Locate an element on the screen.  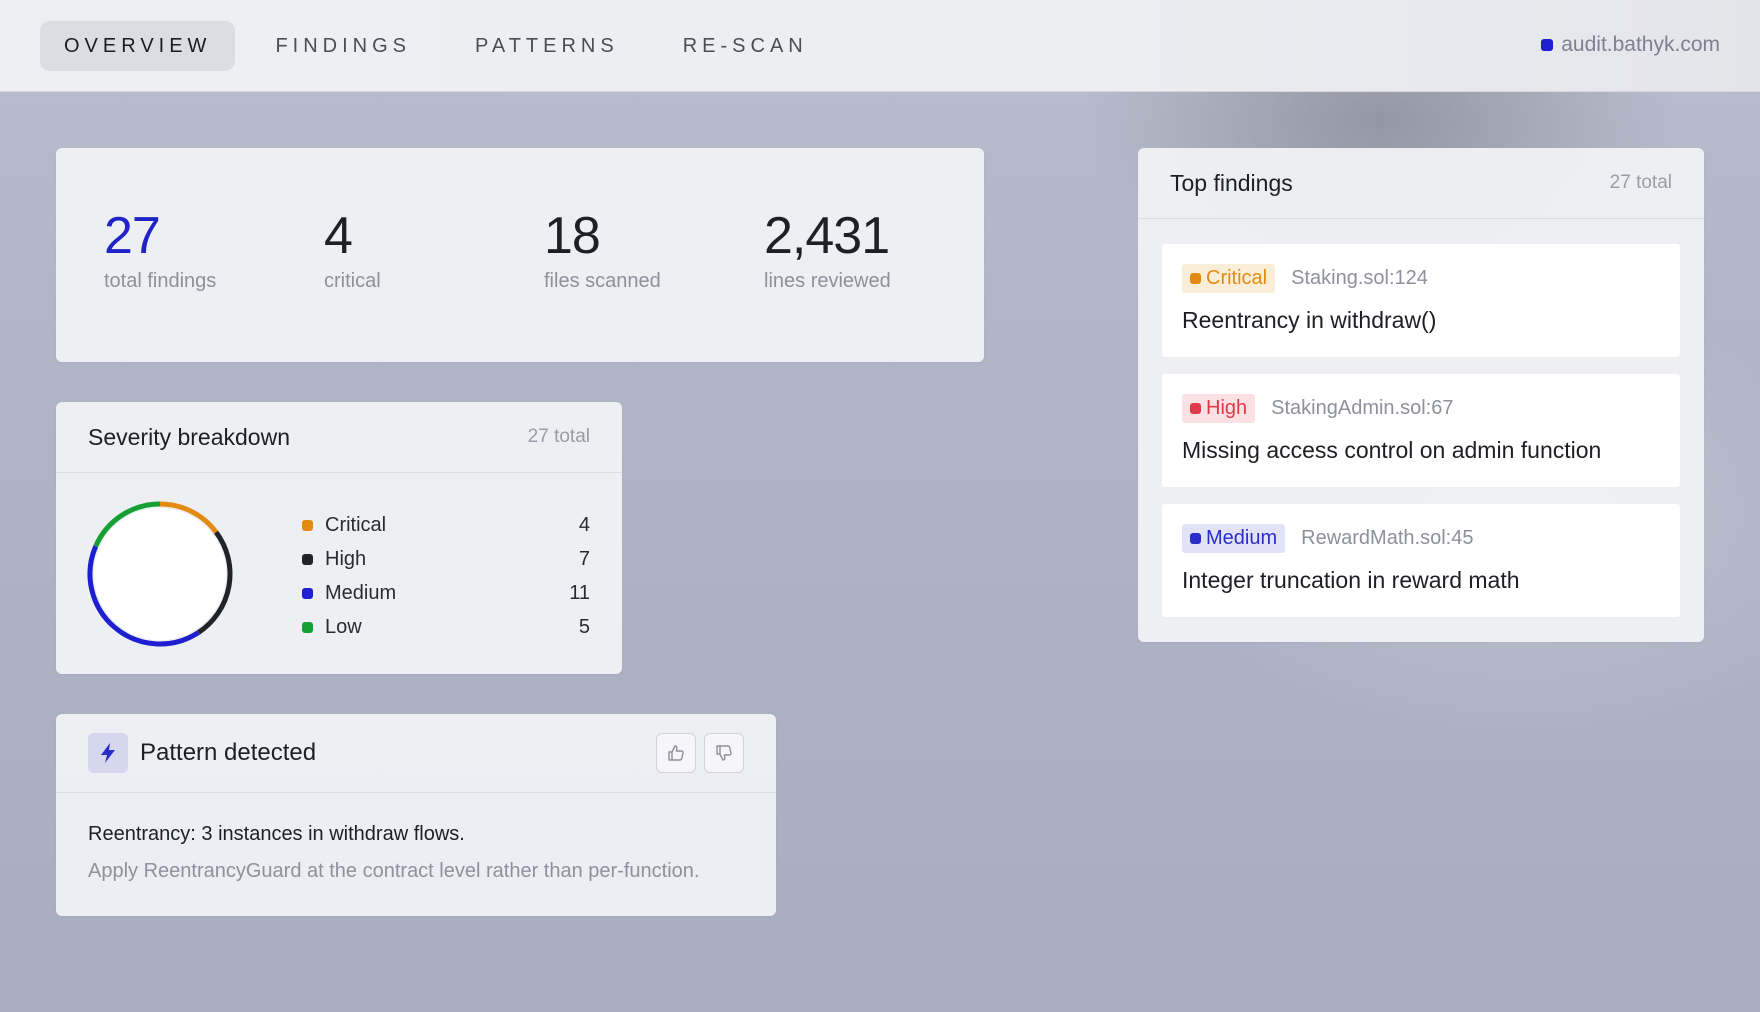
legend-count: 7 is located at coordinates (584, 558).